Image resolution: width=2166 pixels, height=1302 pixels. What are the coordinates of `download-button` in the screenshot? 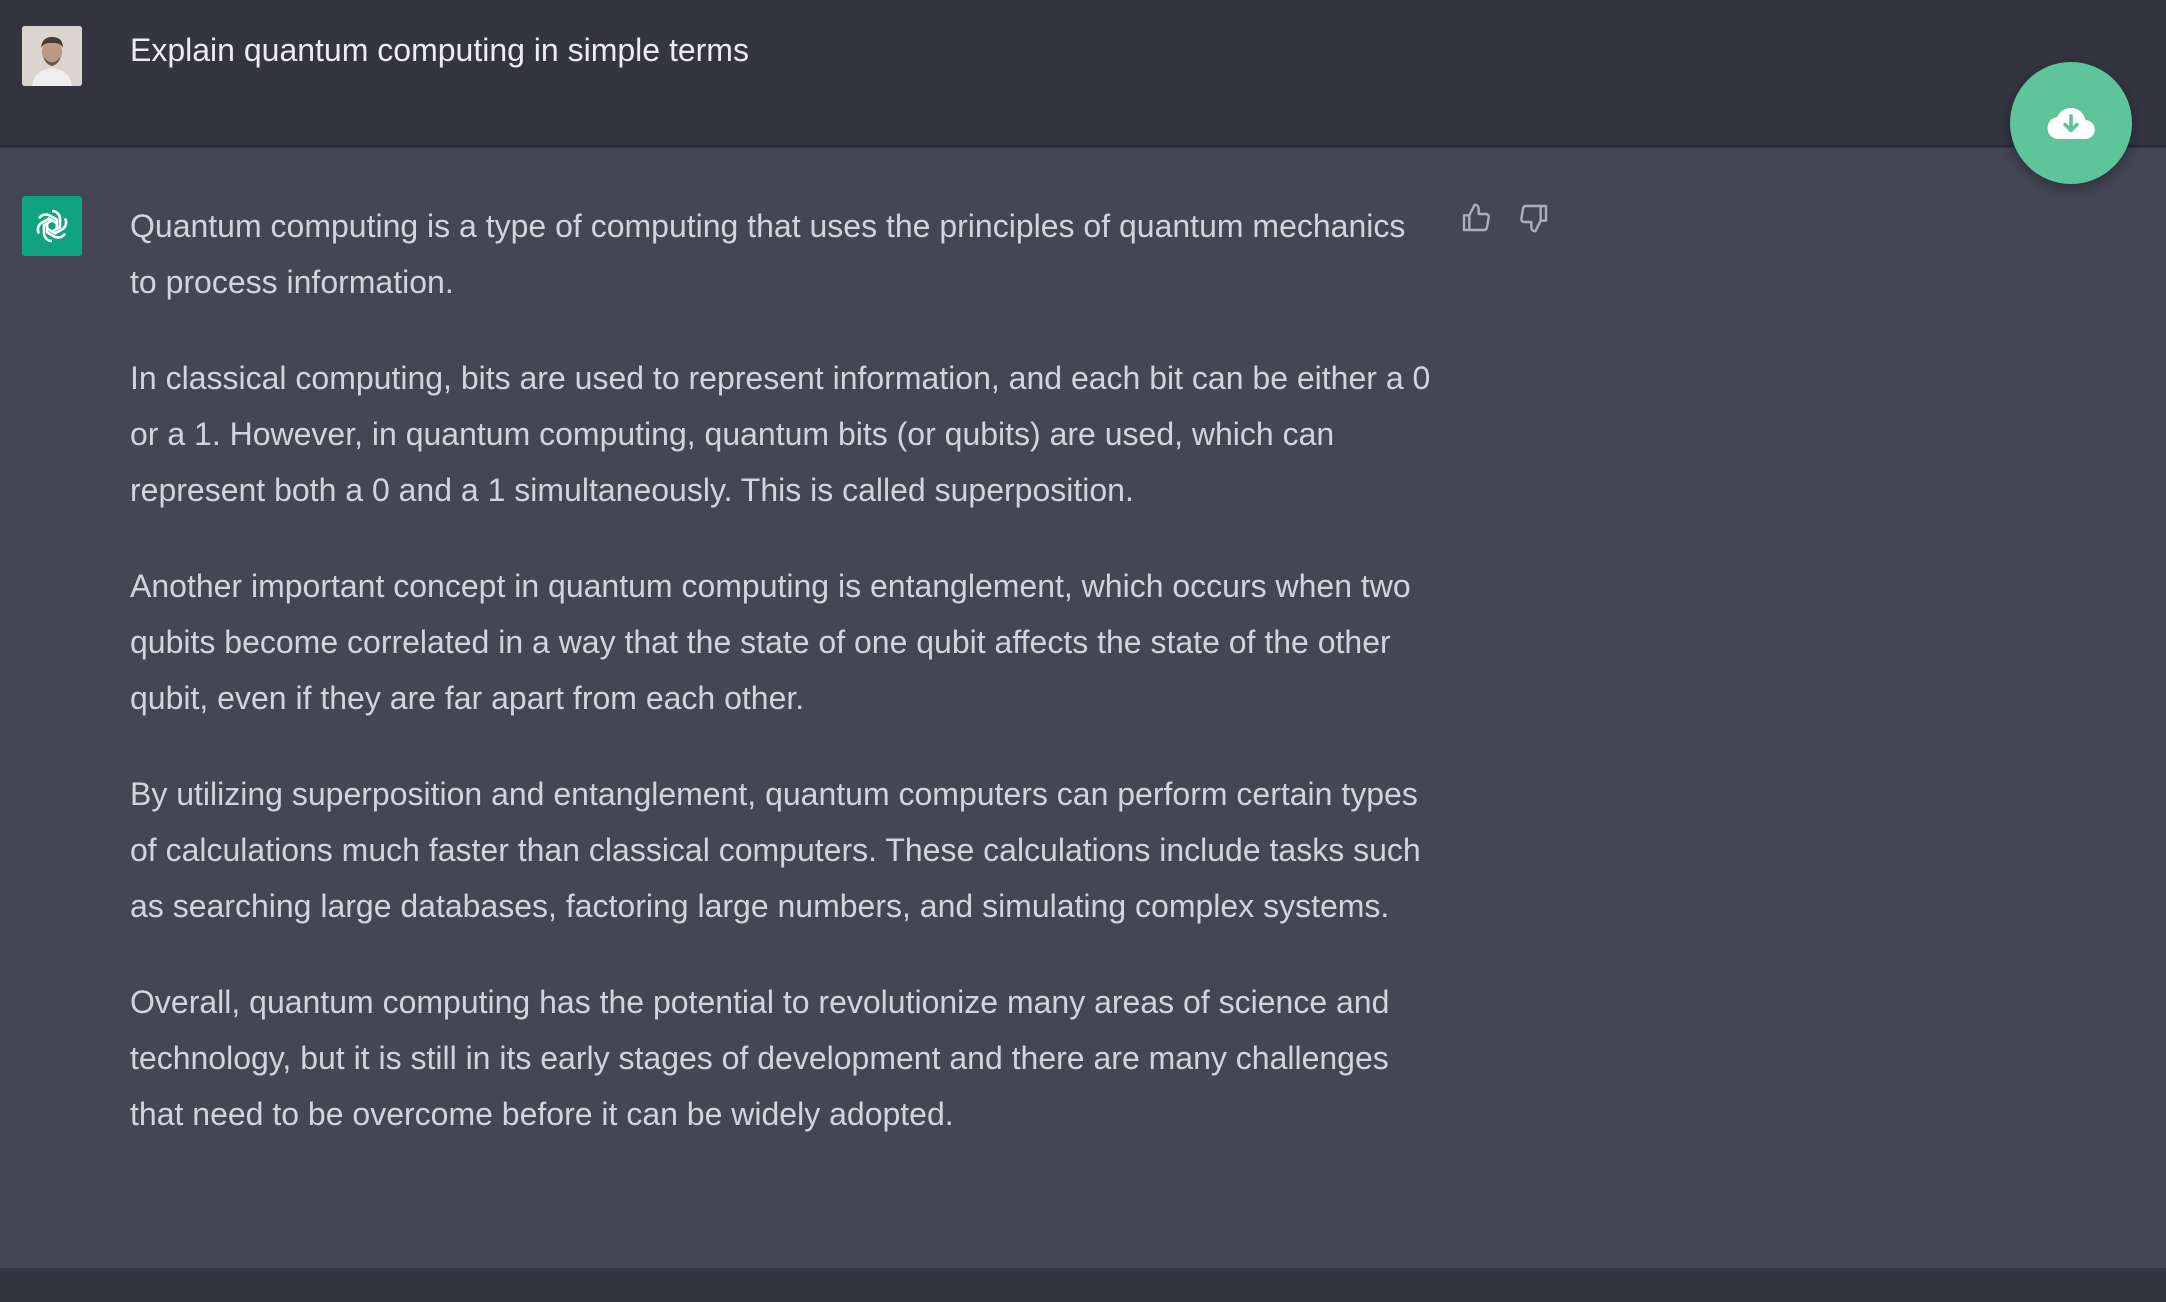 It's located at (2071, 123).